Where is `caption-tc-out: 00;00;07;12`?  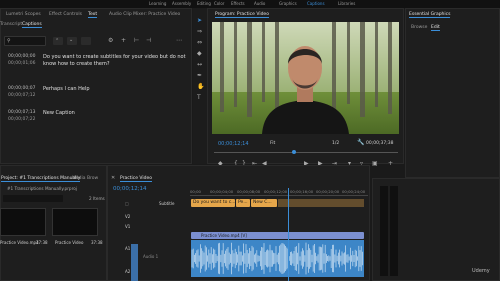 caption-tc-out: 00;00;07;12 is located at coordinates (22, 95).